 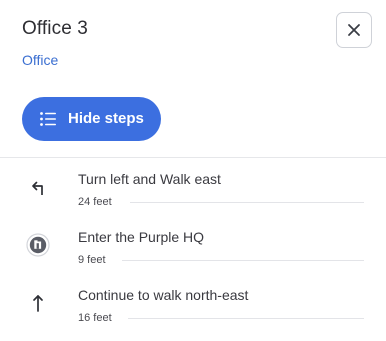 What do you see at coordinates (40, 60) in the screenshot?
I see `location-category-link: Office` at bounding box center [40, 60].